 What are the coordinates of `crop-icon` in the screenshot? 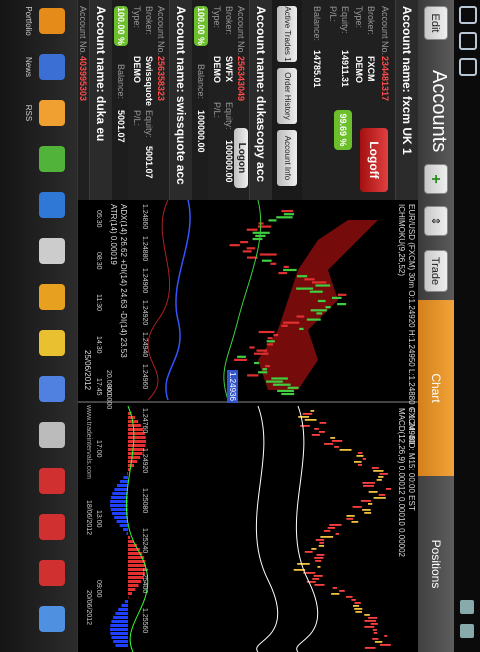 It's located at (52, 297).